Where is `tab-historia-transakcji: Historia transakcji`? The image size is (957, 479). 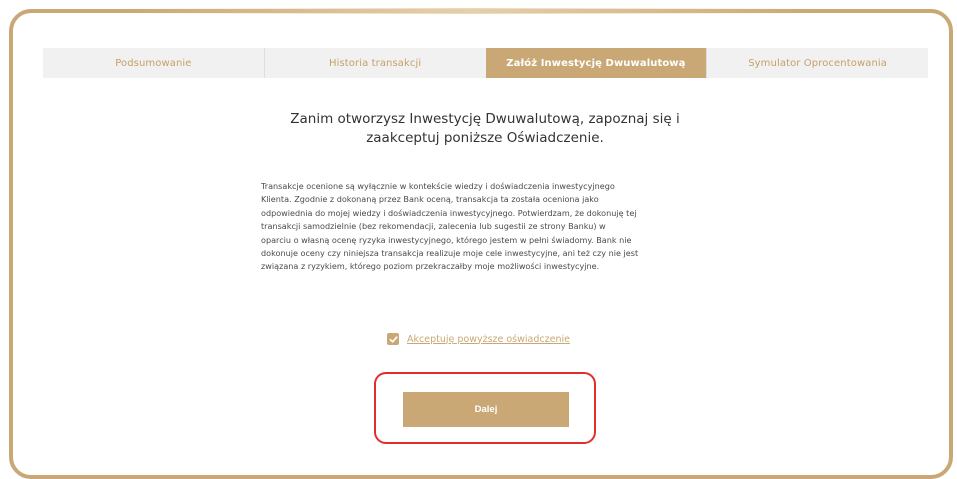
tab-historia-transakcji: Historia transakcji is located at coordinates (374, 63).